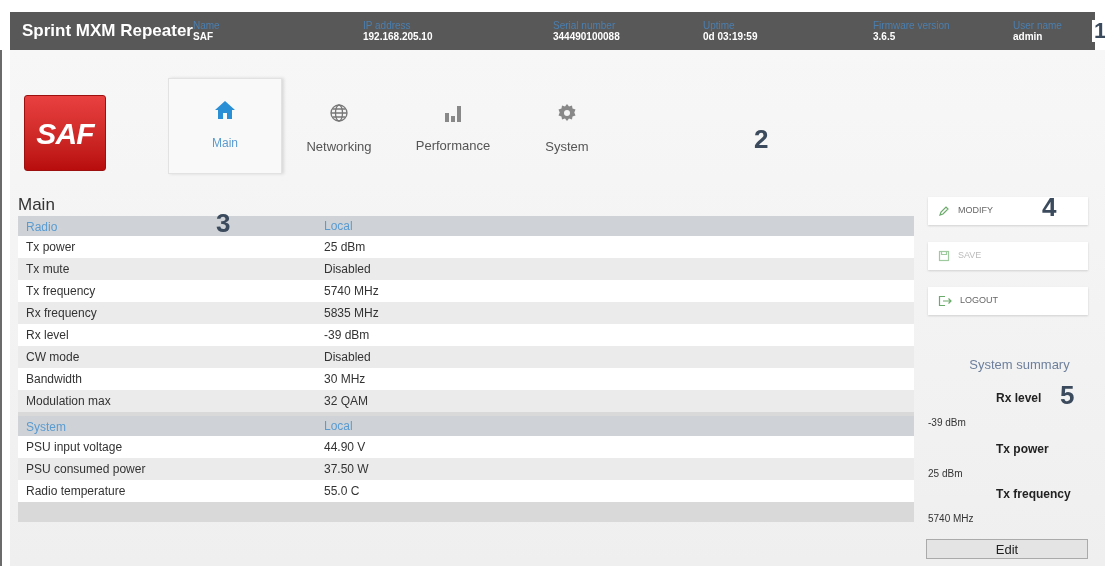 The height and width of the screenshot is (566, 1105). Describe the element at coordinates (1098, 31) in the screenshot. I see `callout-number: 1` at that location.